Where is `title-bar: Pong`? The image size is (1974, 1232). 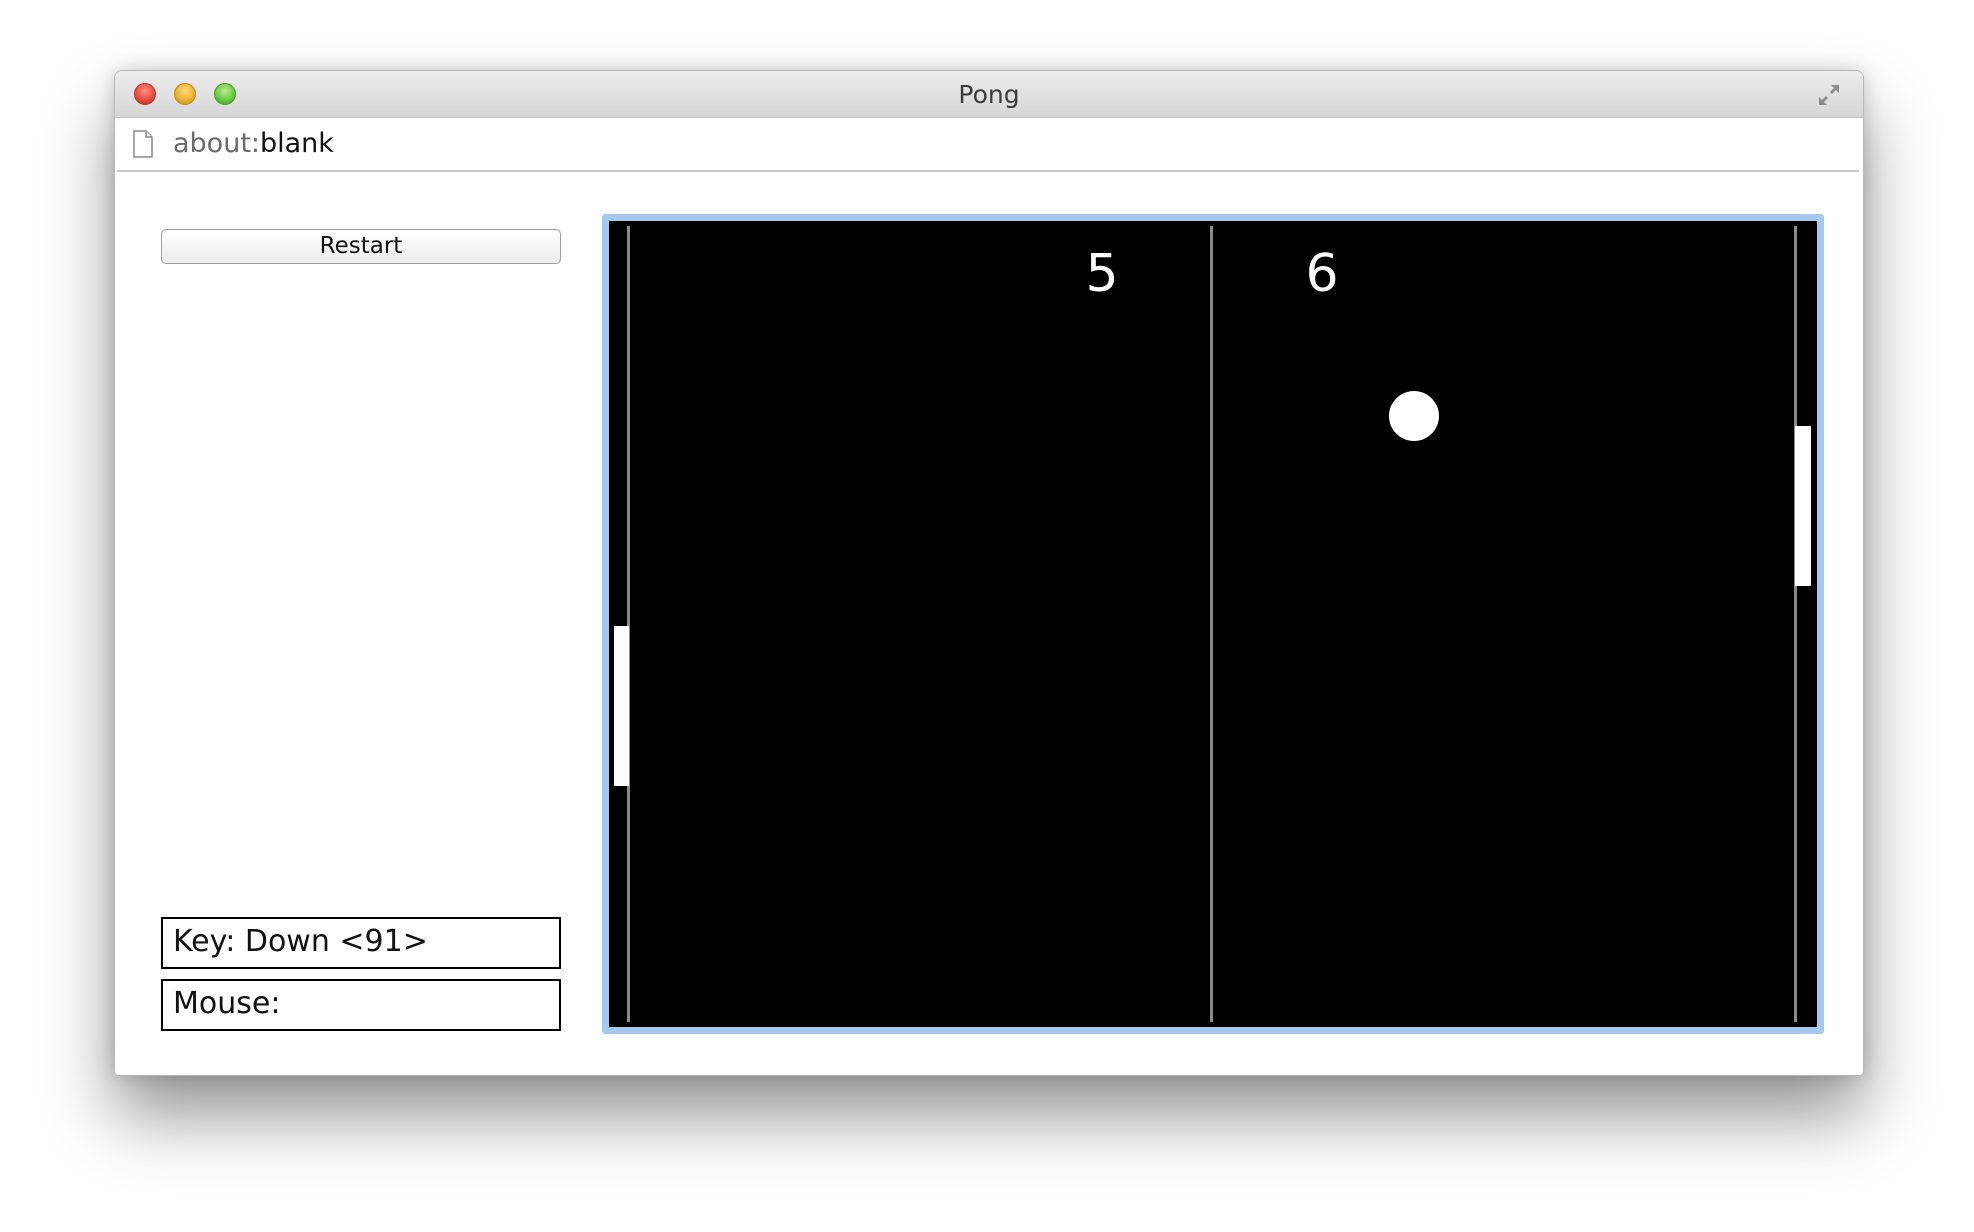 title-bar: Pong is located at coordinates (989, 94).